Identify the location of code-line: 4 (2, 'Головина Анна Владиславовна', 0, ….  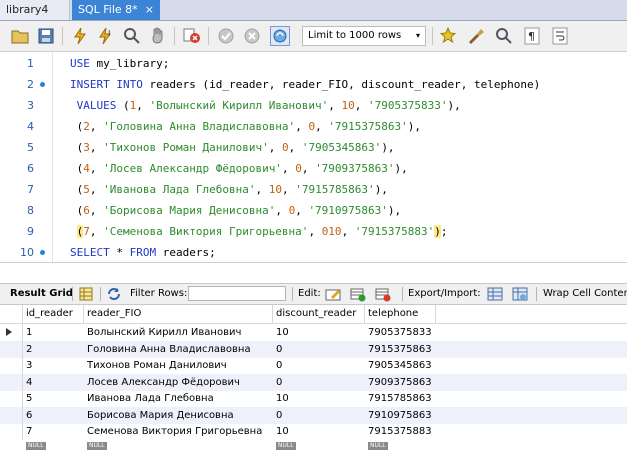
(313, 126).